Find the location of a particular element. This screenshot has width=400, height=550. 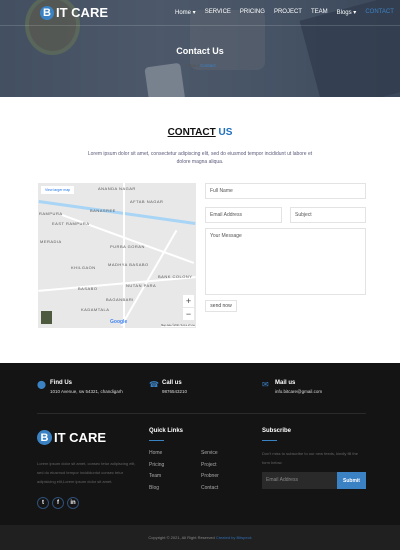

map-zoom-in-button: + is located at coordinates (188, 301).